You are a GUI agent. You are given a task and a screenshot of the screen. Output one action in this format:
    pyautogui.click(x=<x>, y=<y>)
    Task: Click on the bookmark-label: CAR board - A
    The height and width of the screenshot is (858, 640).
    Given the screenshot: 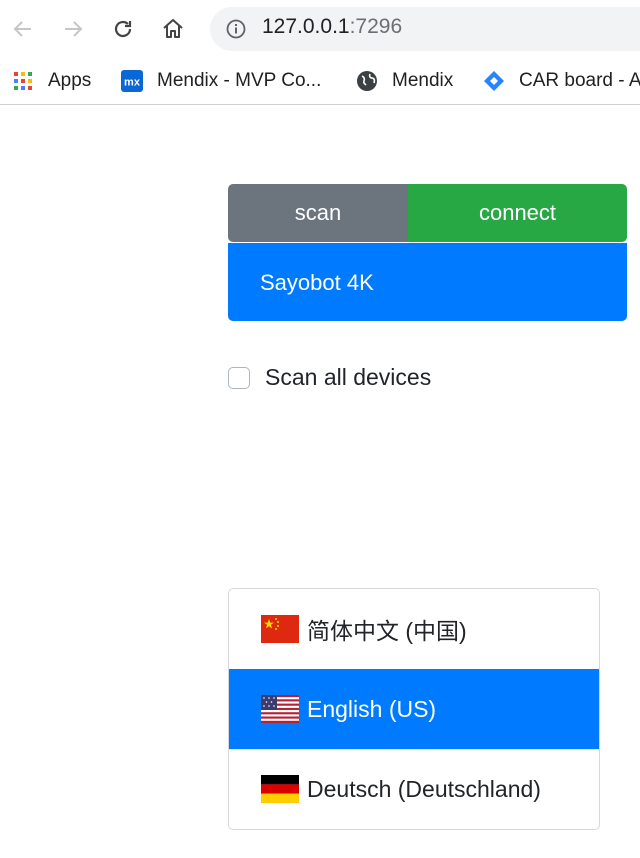 What is the action you would take?
    pyautogui.click(x=579, y=80)
    